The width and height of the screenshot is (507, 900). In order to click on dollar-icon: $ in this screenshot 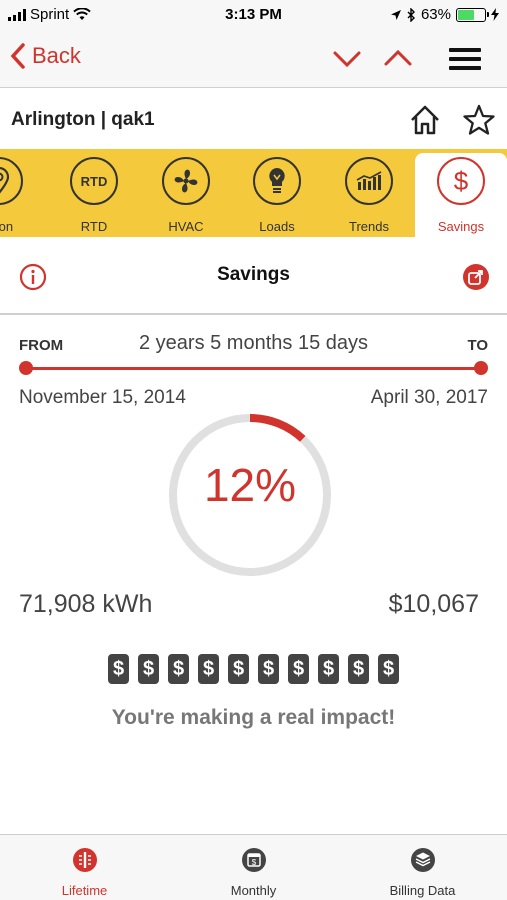, I will do `click(461, 181)`.